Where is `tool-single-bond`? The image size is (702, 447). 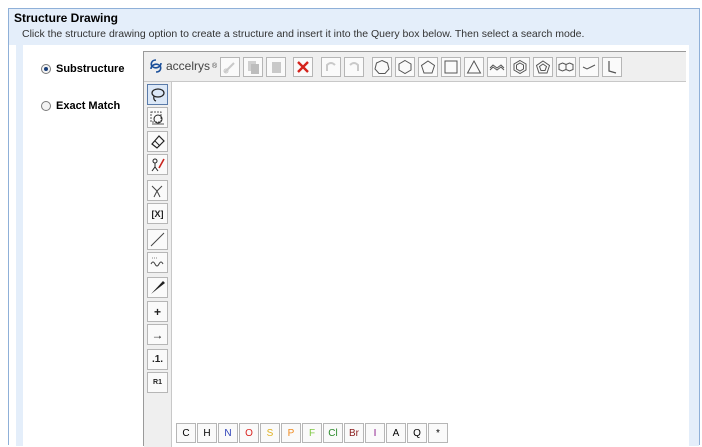 tool-single-bond is located at coordinates (157, 239).